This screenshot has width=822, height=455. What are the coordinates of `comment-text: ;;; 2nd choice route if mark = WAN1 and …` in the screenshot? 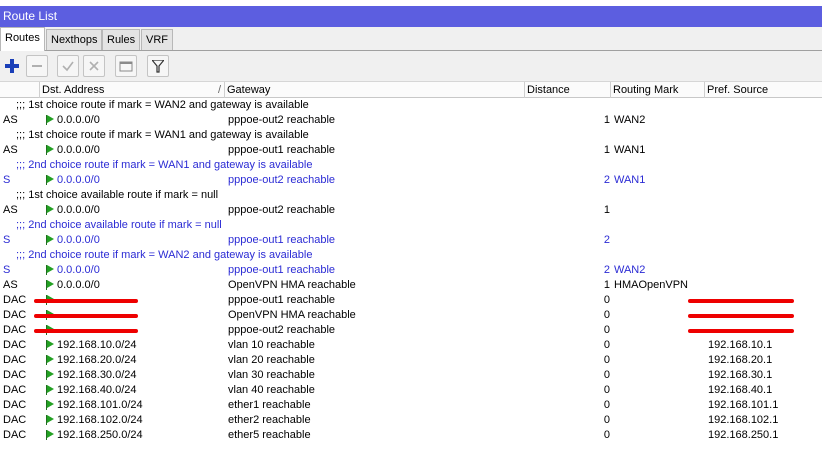 It's located at (164, 165).